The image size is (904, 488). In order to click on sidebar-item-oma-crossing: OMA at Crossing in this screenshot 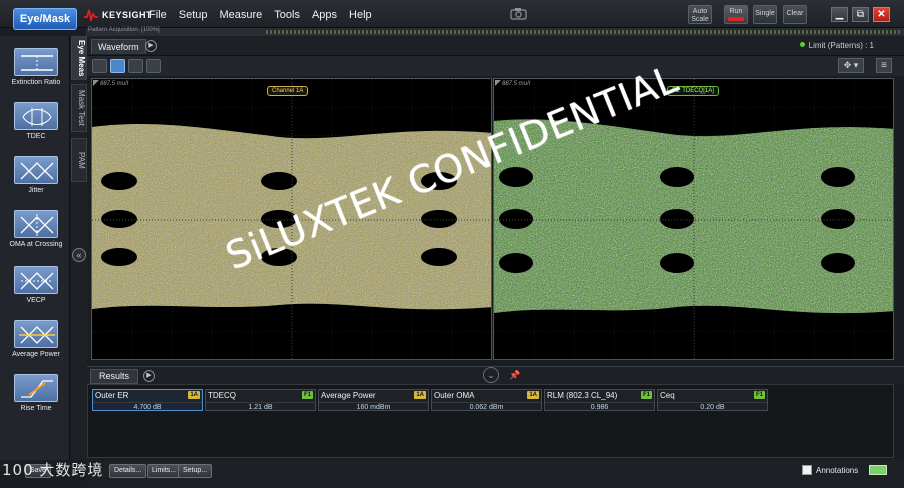, I will do `click(36, 229)`.